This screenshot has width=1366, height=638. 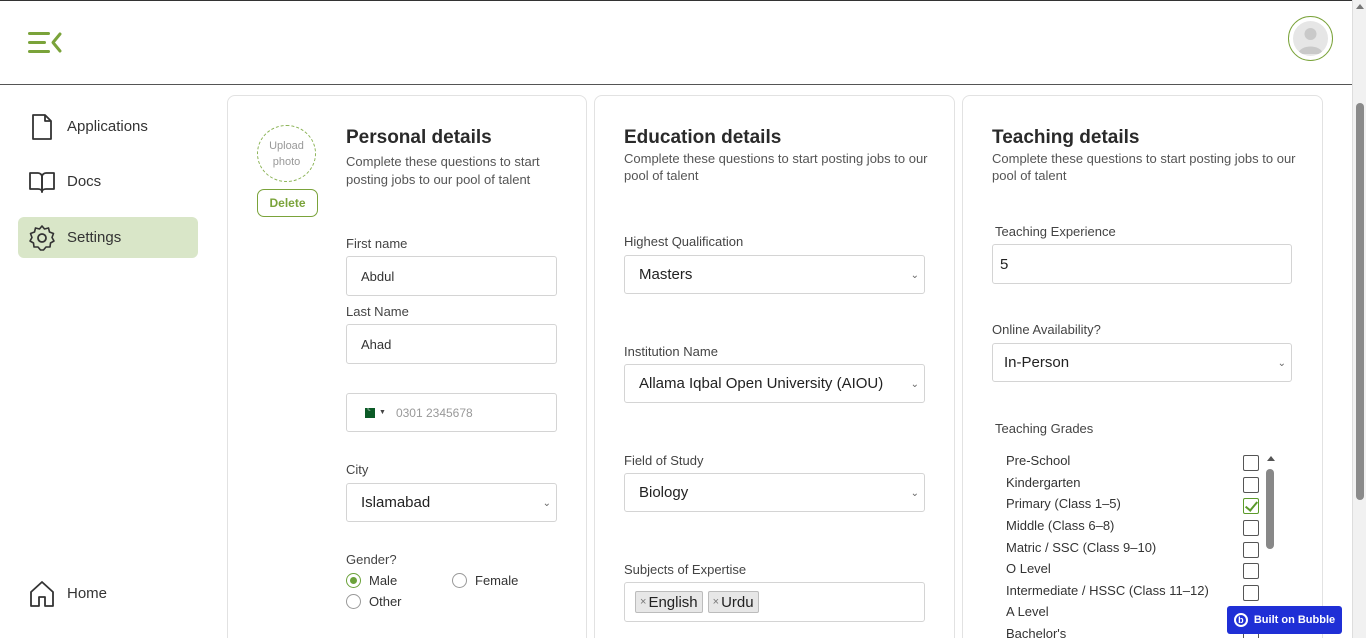 What do you see at coordinates (451, 502) in the screenshot?
I see `city-select: Islamabad ⌄` at bounding box center [451, 502].